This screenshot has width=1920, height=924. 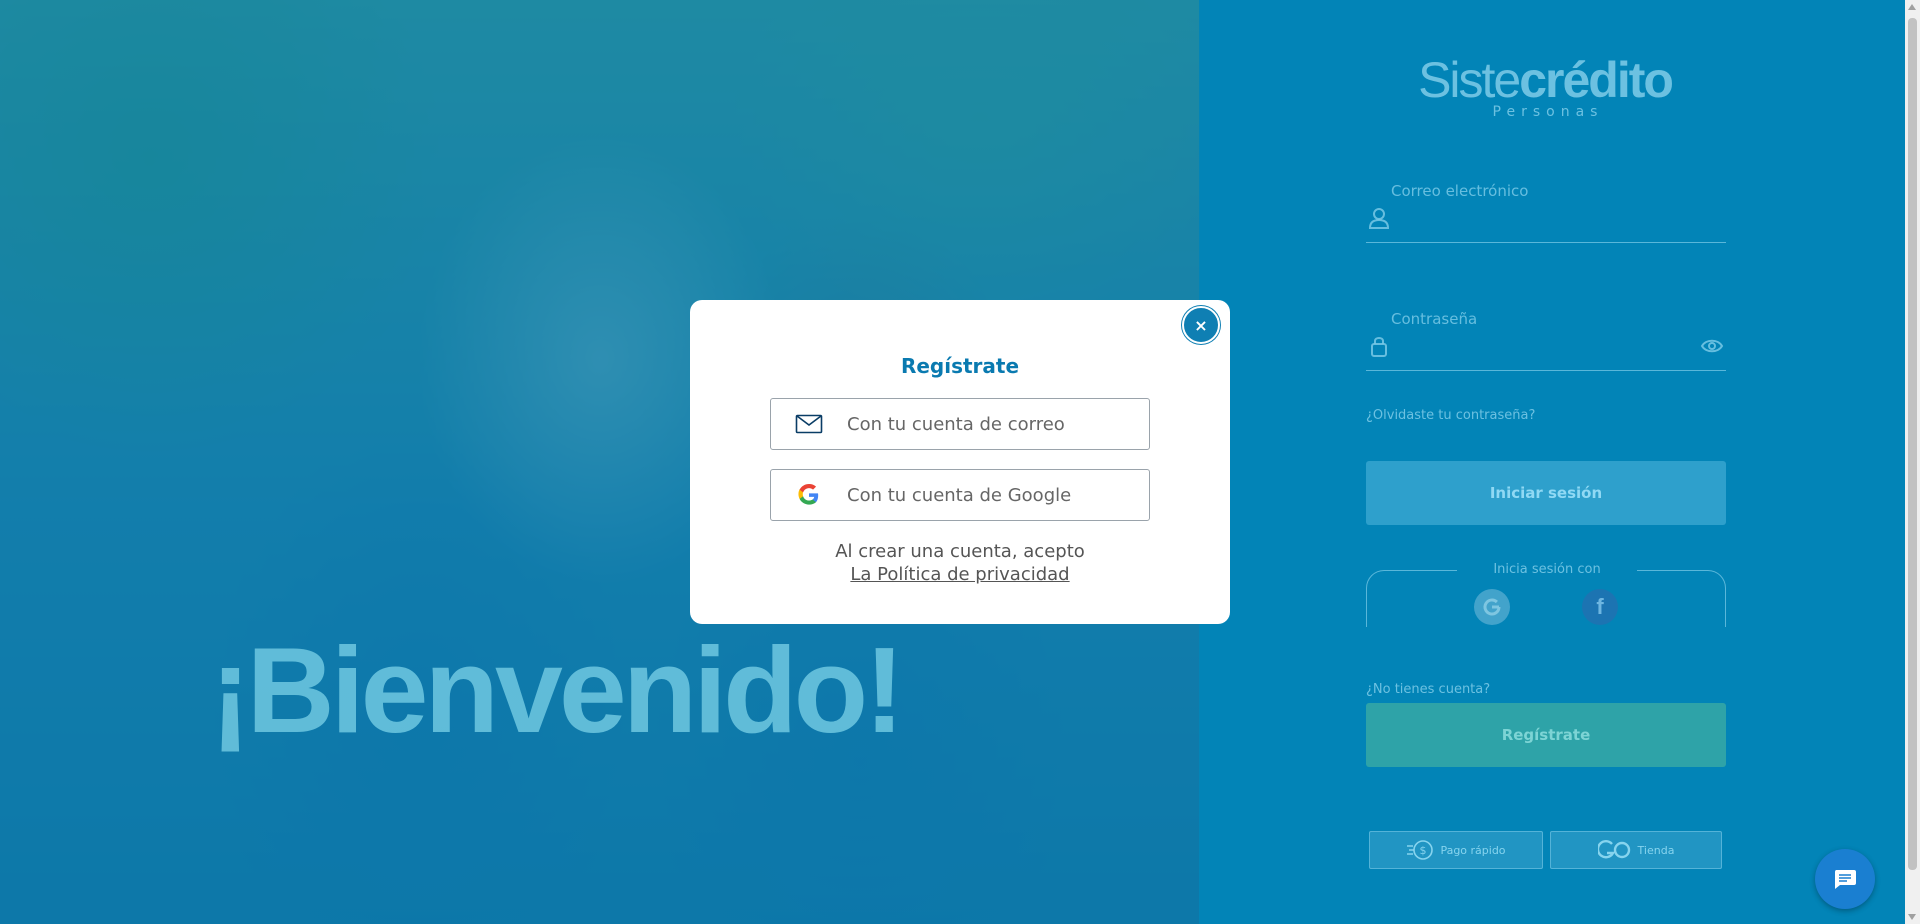 What do you see at coordinates (960, 551) in the screenshot?
I see `legal-text: Al crear una cuenta, acepto` at bounding box center [960, 551].